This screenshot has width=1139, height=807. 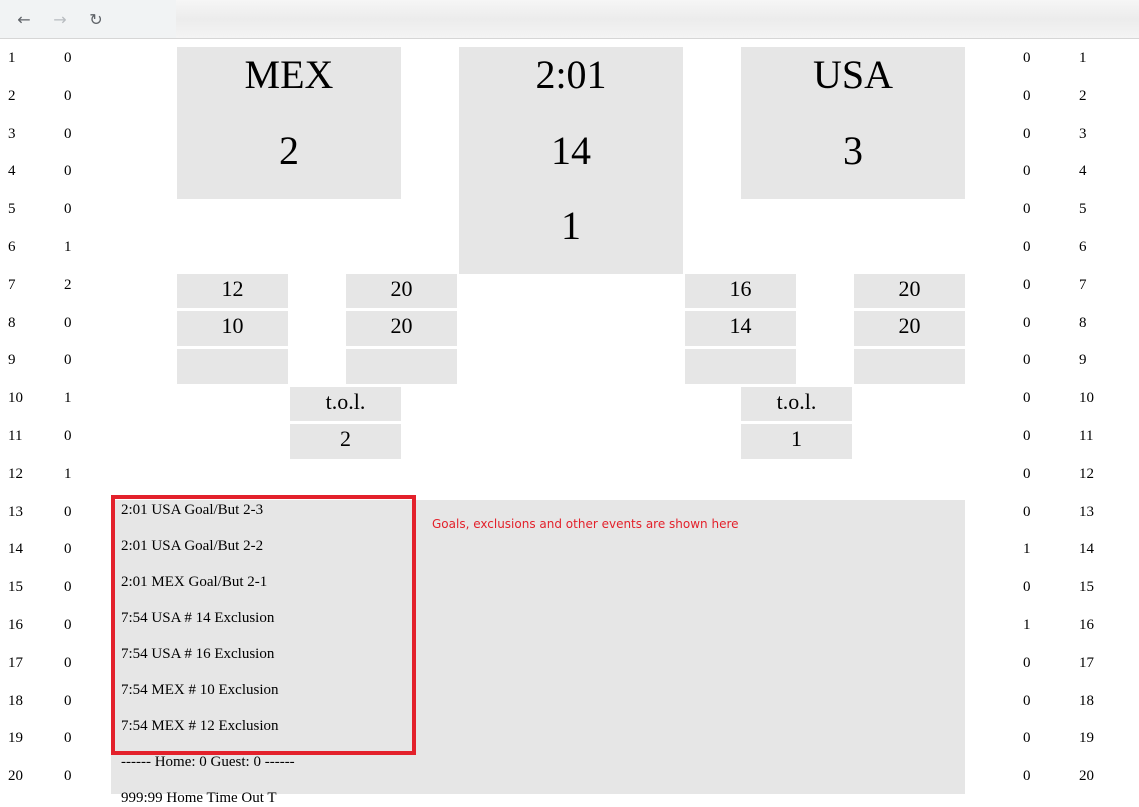 I want to click on left-row-number: 11, so click(x=15, y=436).